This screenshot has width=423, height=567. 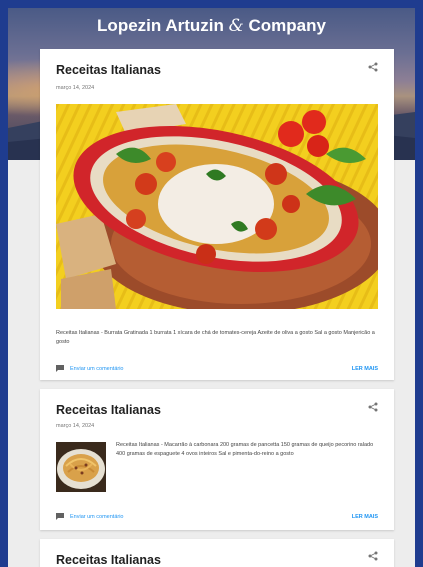 I want to click on carbonara-thumbnail, so click(x=81, y=467).